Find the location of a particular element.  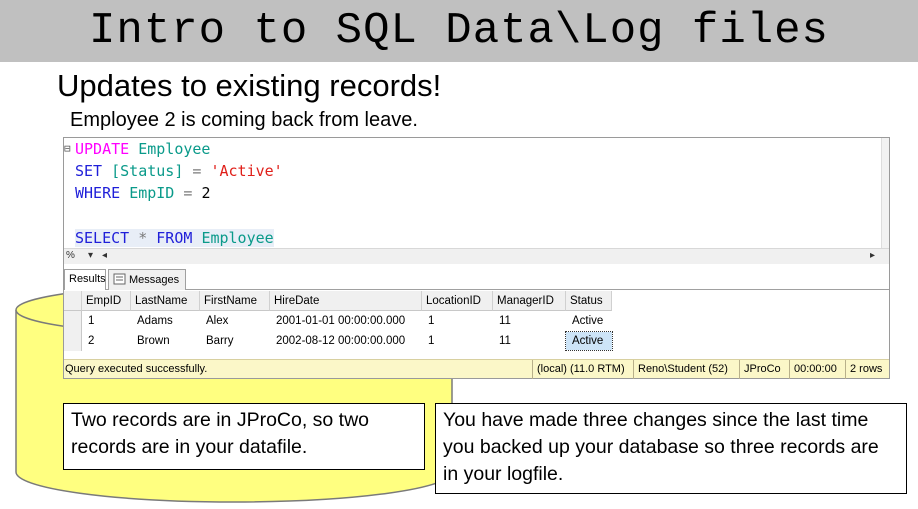

status-server: (local) (11.0 RTM) is located at coordinates (581, 369).